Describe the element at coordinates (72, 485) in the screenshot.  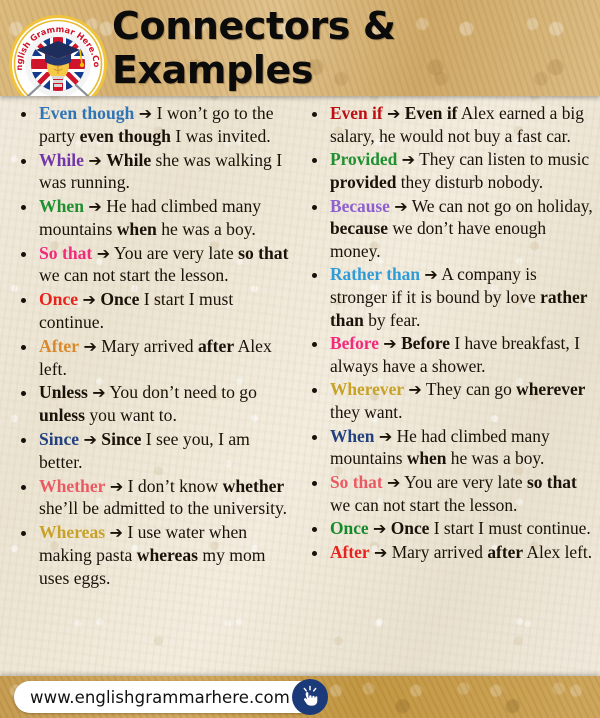
I see `connector-keyword: Whether` at that location.